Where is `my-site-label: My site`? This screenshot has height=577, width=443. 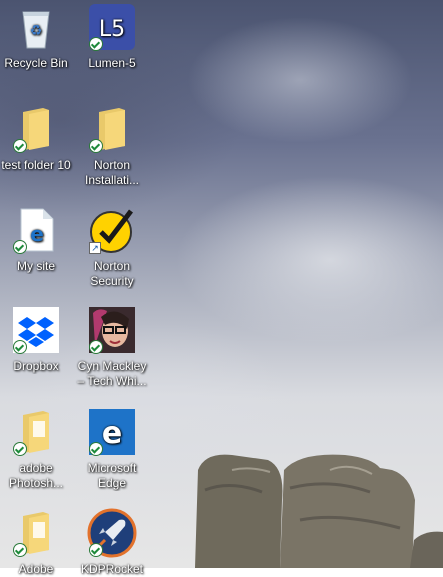 my-site-label: My site is located at coordinates (35, 266).